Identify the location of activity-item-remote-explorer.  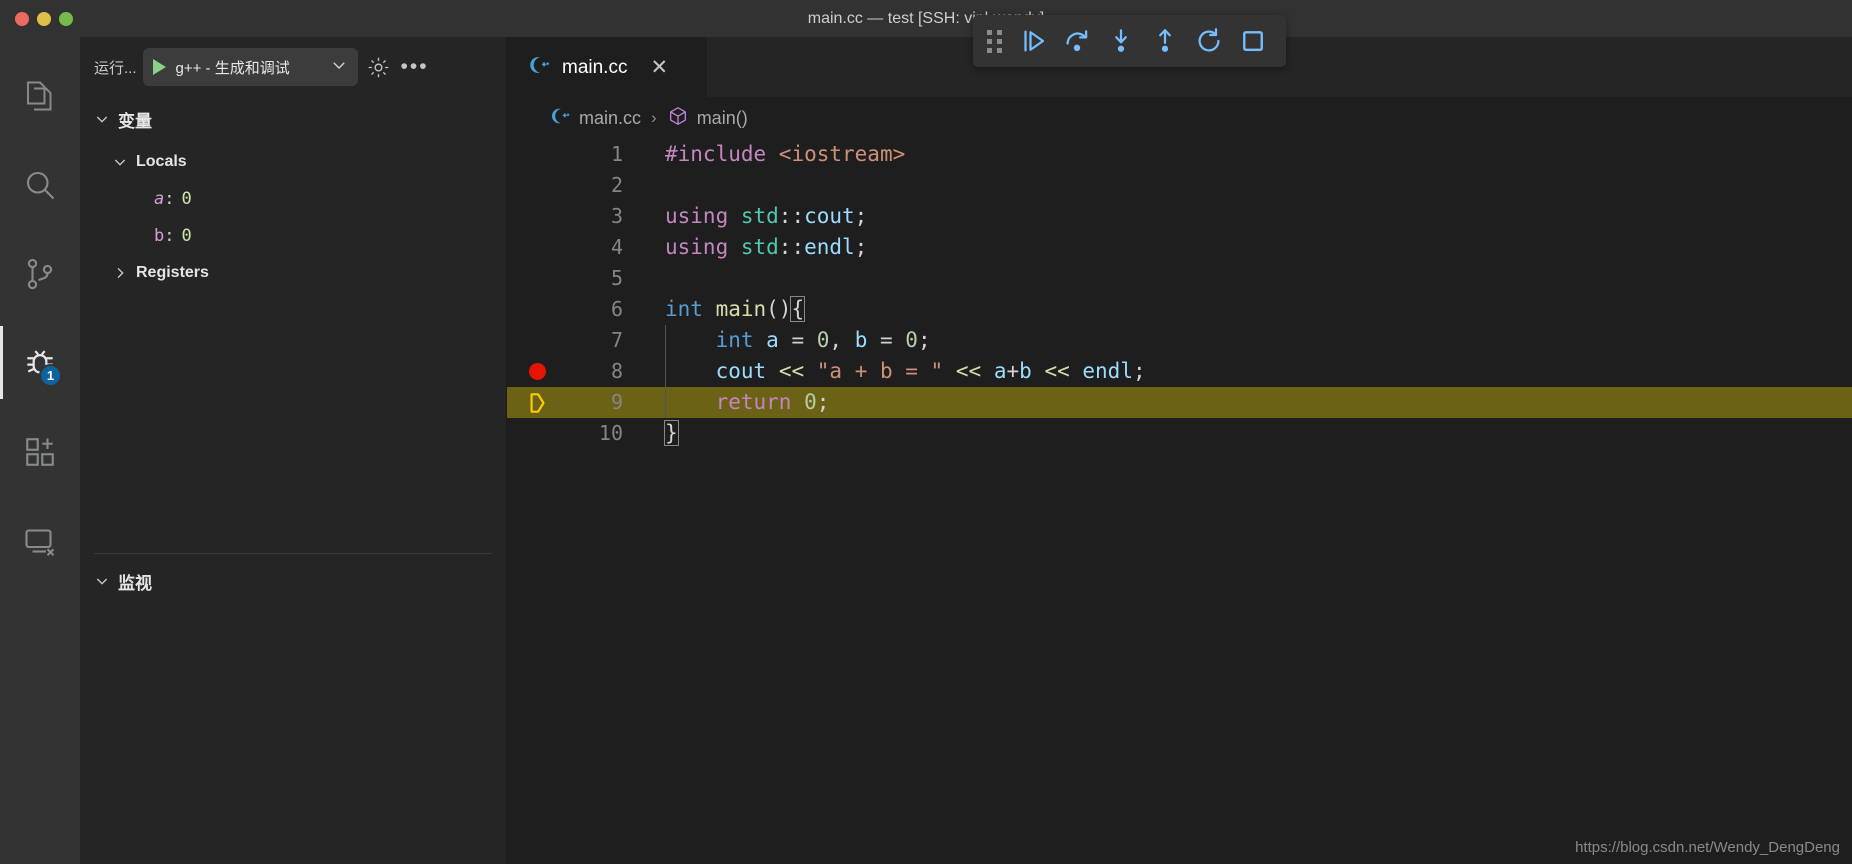
(40, 540).